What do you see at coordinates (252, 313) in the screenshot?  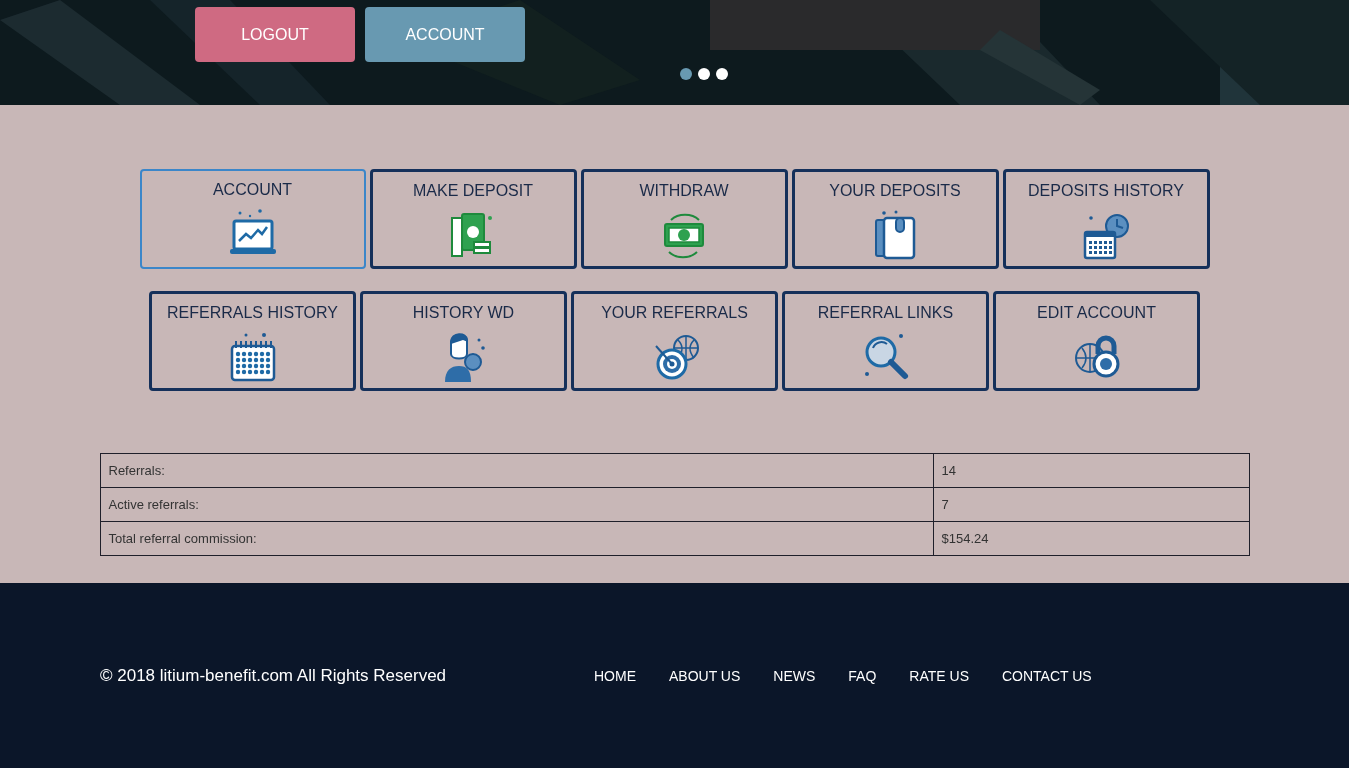 I see `tile-label: REFERRALS HISTORY` at bounding box center [252, 313].